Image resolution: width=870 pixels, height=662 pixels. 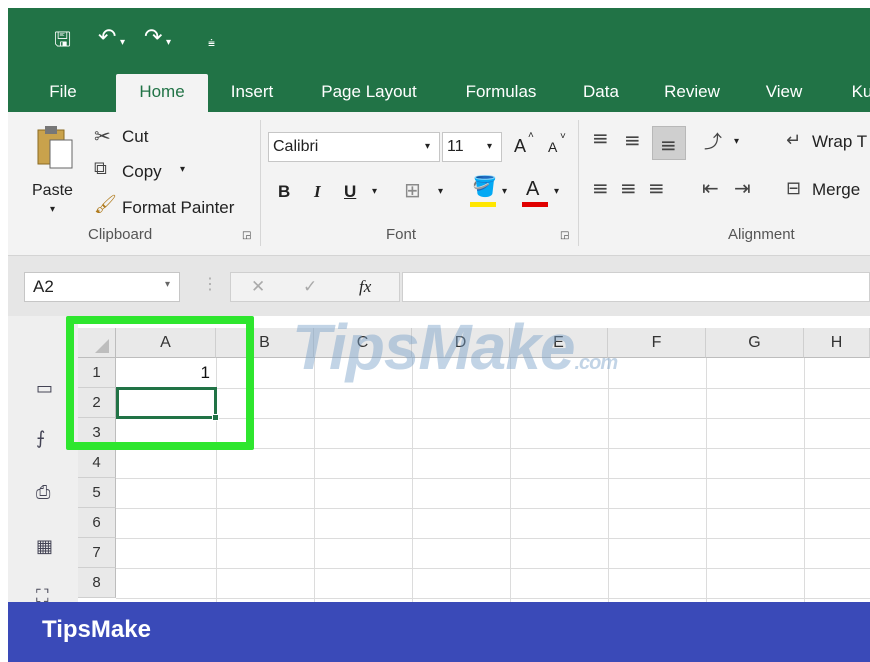 What do you see at coordinates (552, 147) in the screenshot?
I see `shrink-font-button: A` at bounding box center [552, 147].